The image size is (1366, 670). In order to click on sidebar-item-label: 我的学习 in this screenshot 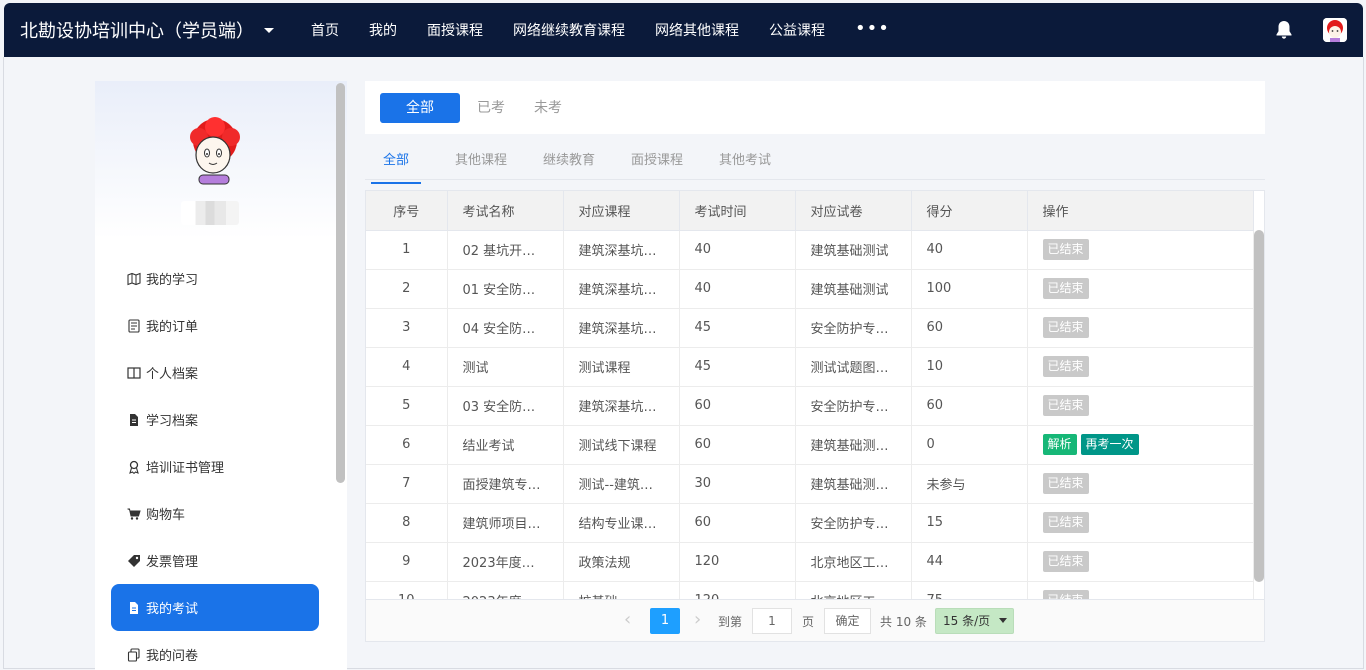, I will do `click(172, 280)`.